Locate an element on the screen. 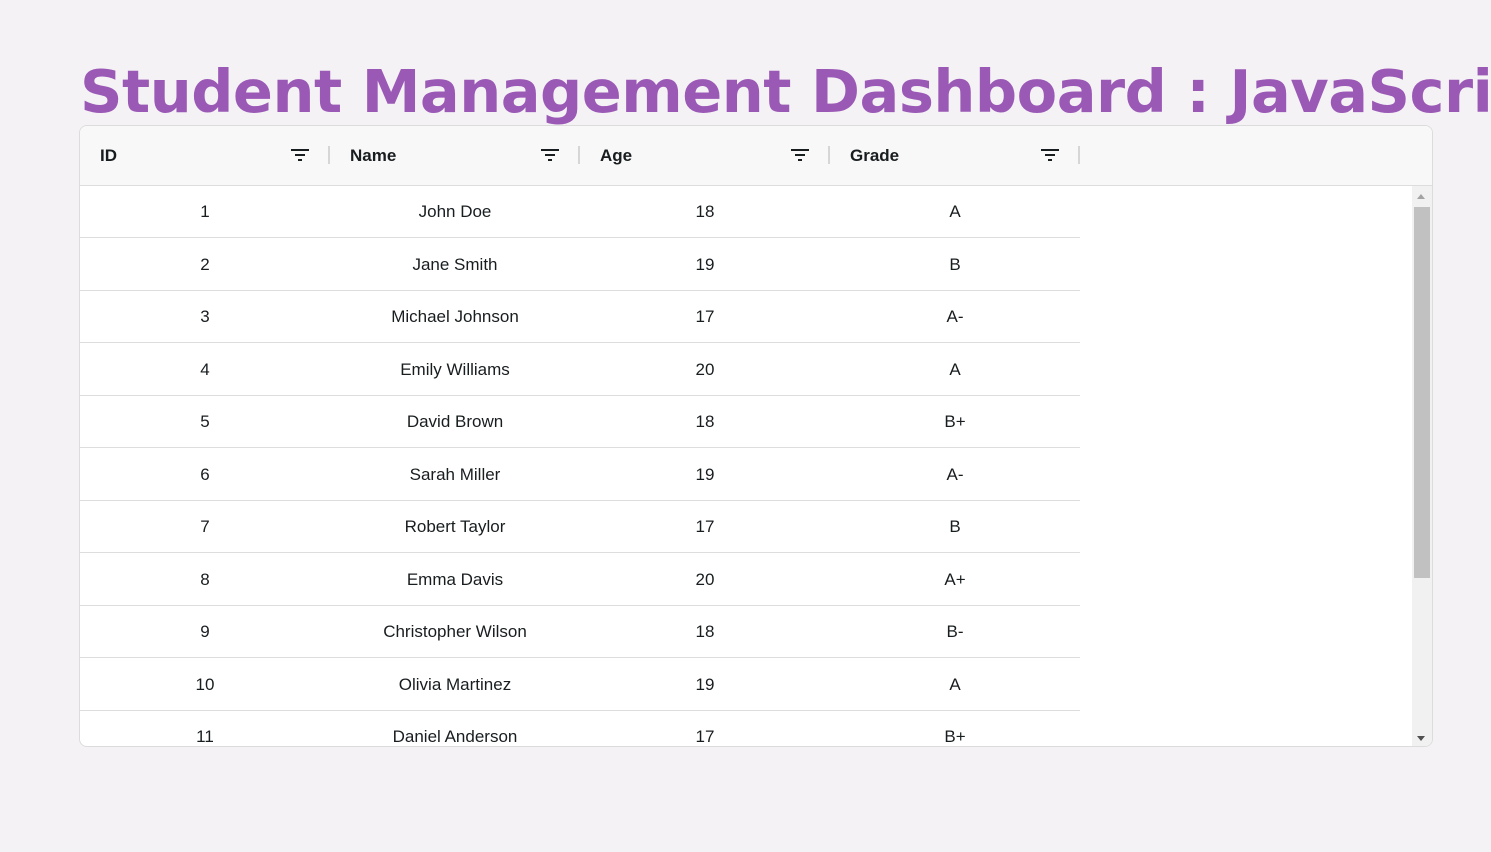 This screenshot has width=1491, height=852. table-row: 2 Jane Smith 19 B is located at coordinates (580, 265).